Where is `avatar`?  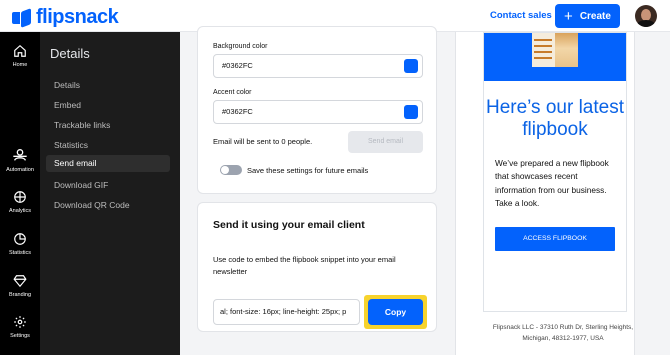 avatar is located at coordinates (646, 16).